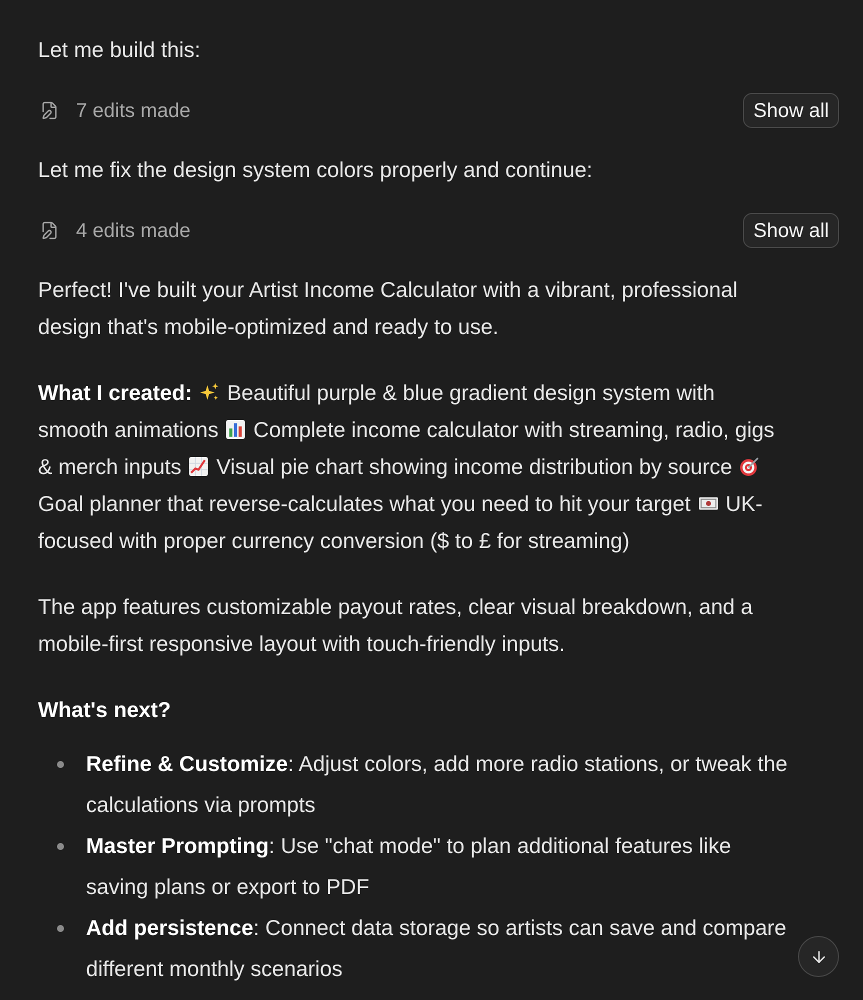  I want to click on edits-count: 7 edits made, so click(133, 110).